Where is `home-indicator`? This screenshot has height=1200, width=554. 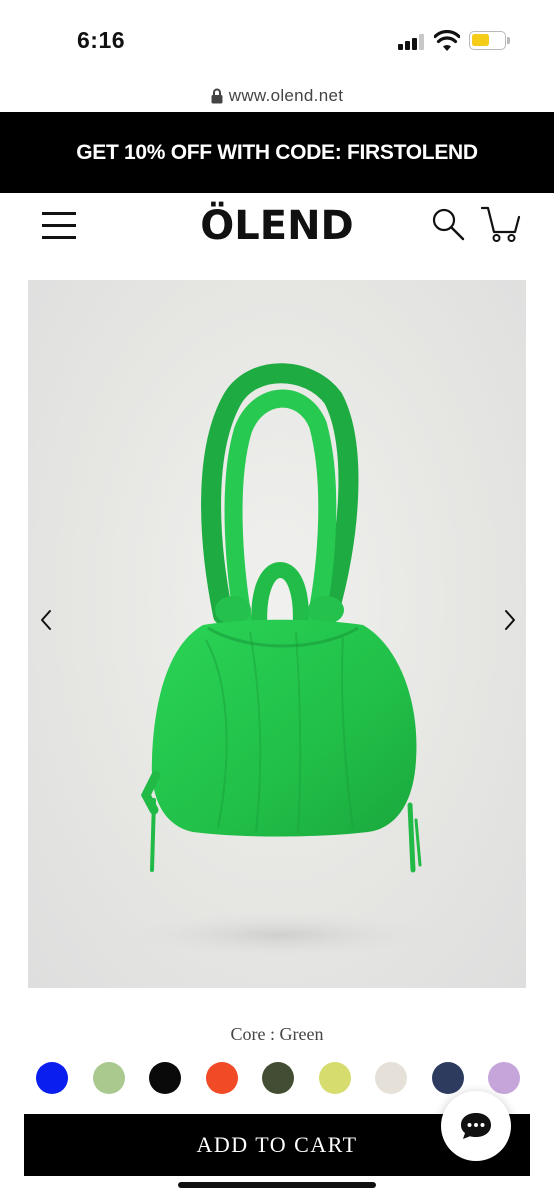 home-indicator is located at coordinates (277, 1185).